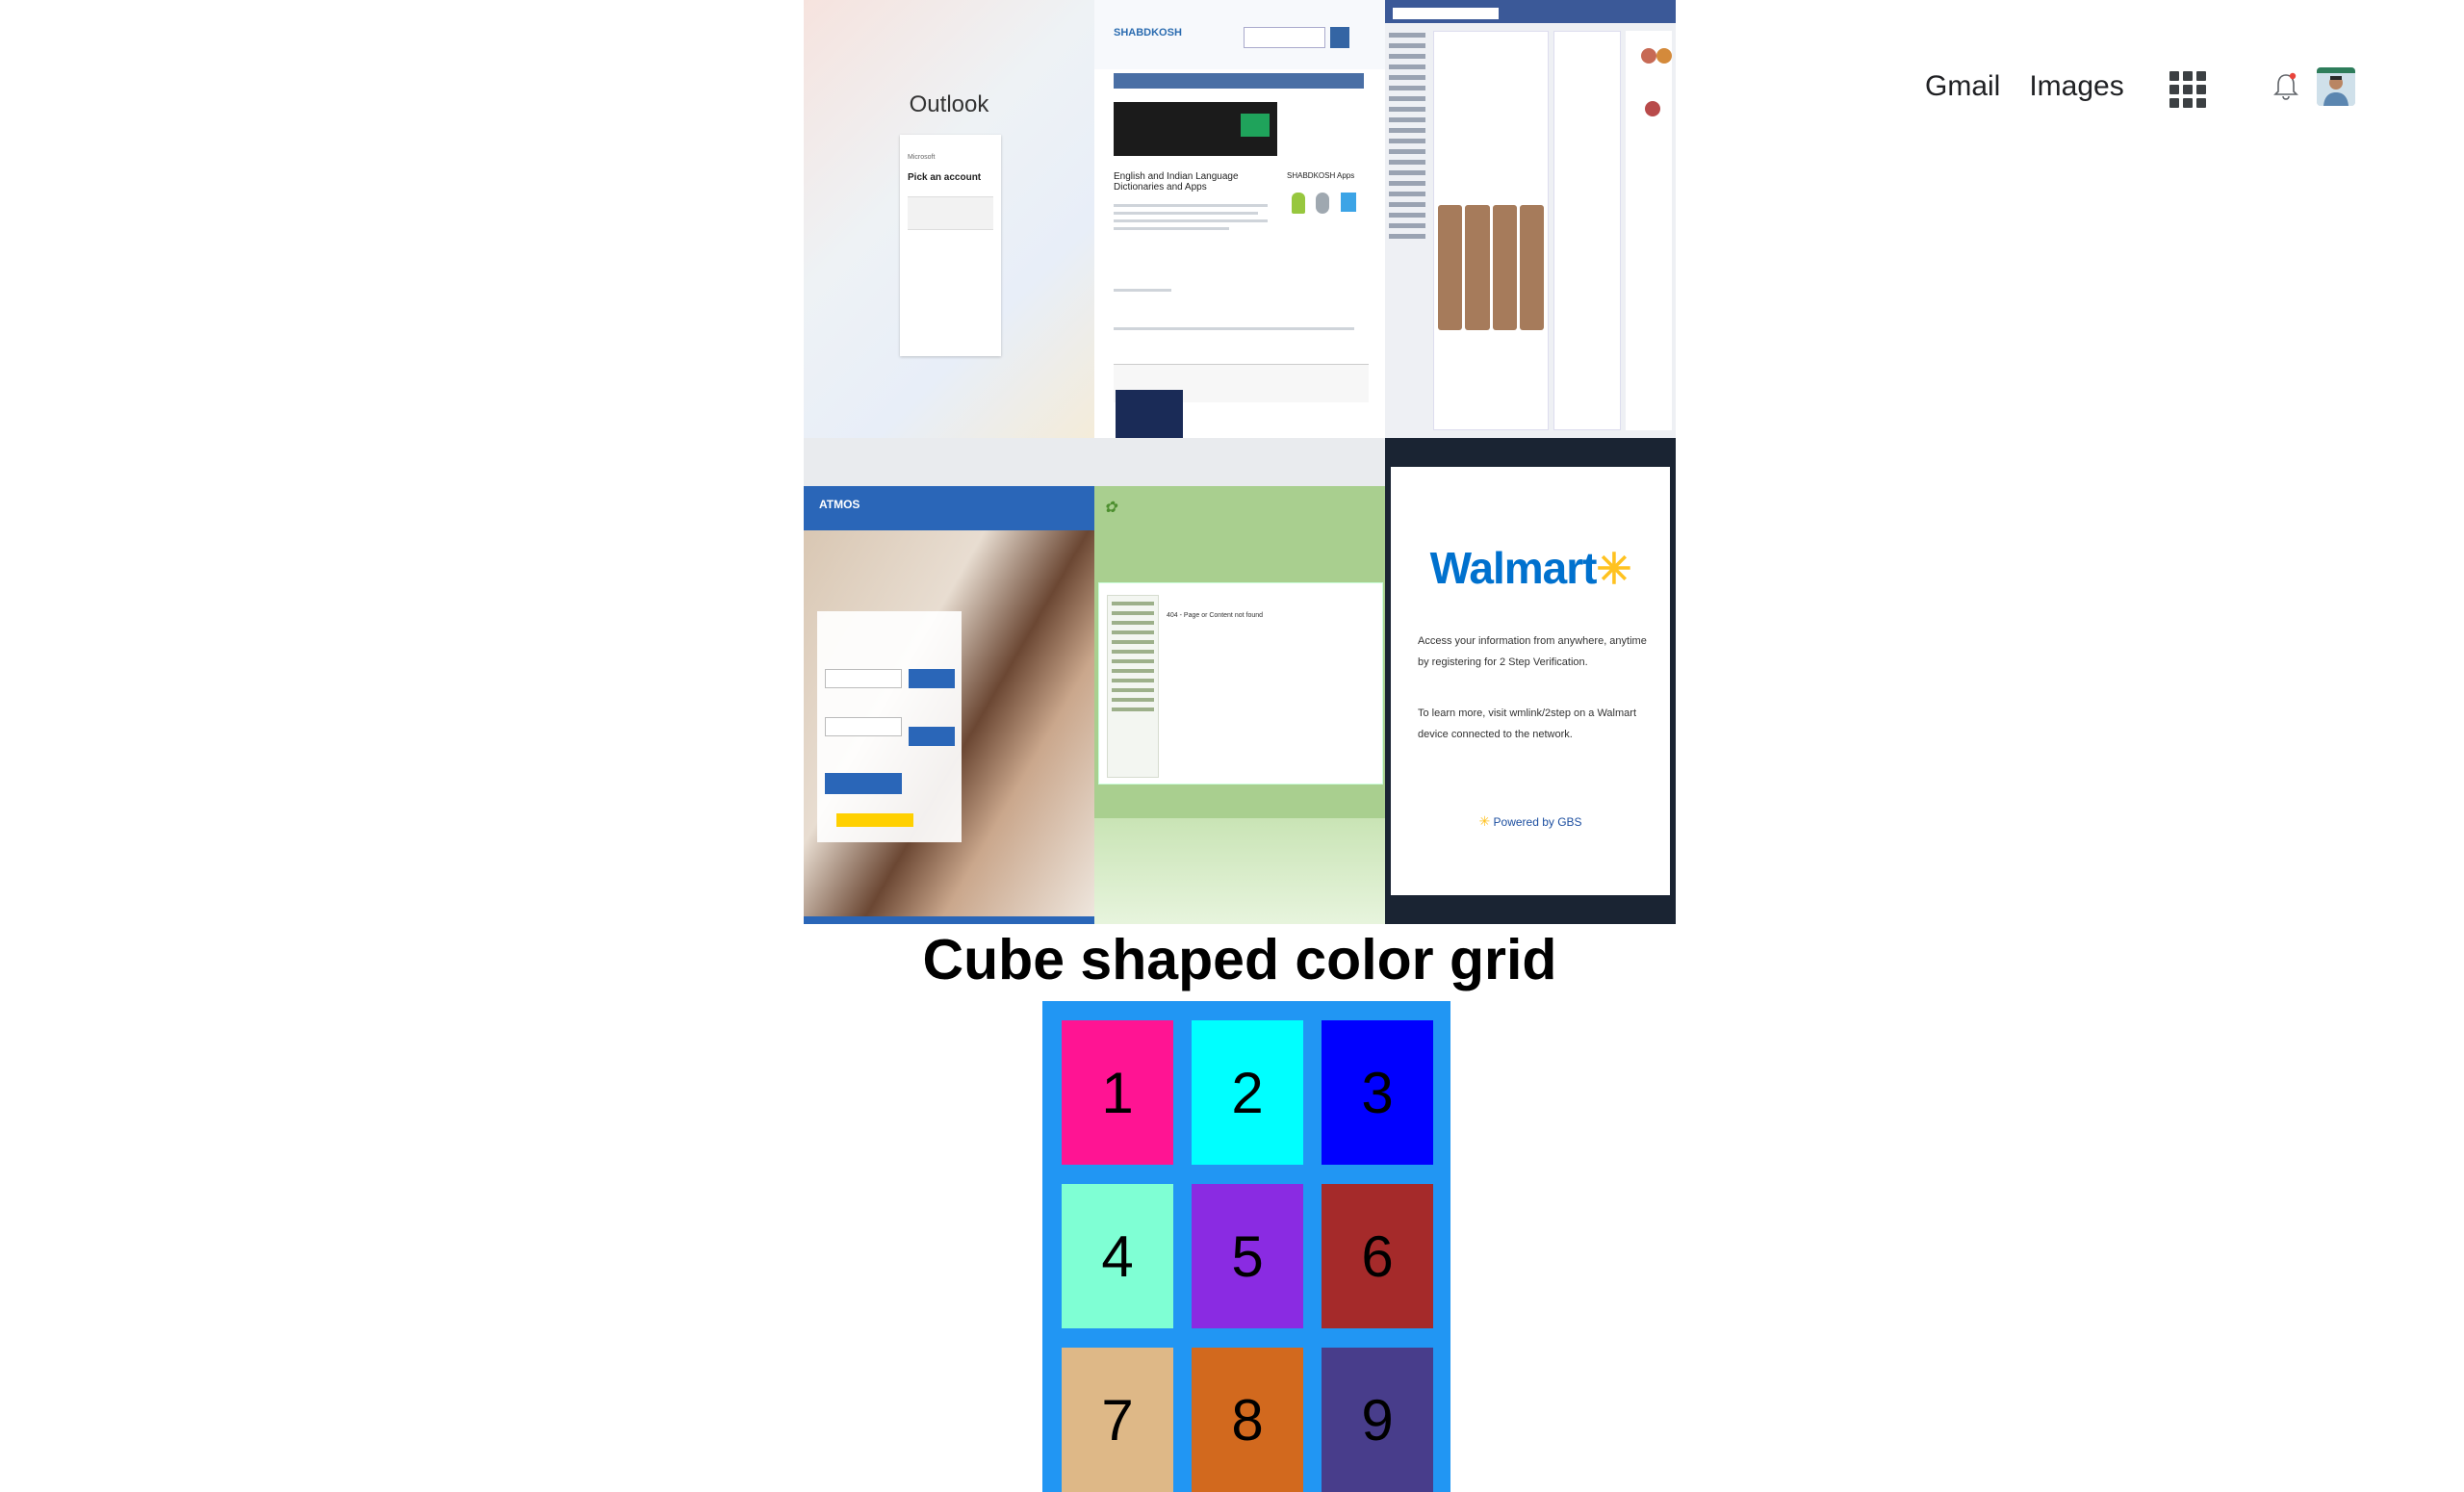 The image size is (2464, 1492). What do you see at coordinates (932, 736) in the screenshot?
I see `start-service-button` at bounding box center [932, 736].